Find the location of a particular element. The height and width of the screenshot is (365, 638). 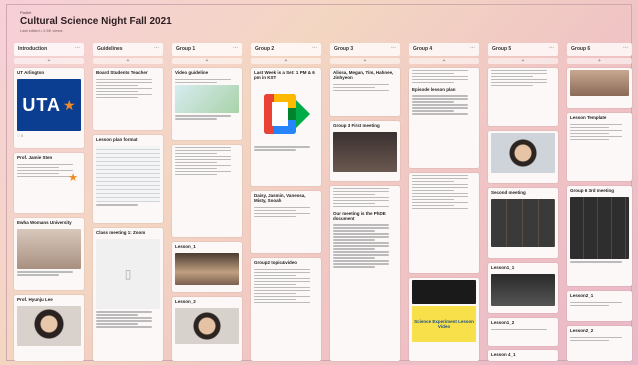

column-title: Group 4 is located at coordinates (423, 49).